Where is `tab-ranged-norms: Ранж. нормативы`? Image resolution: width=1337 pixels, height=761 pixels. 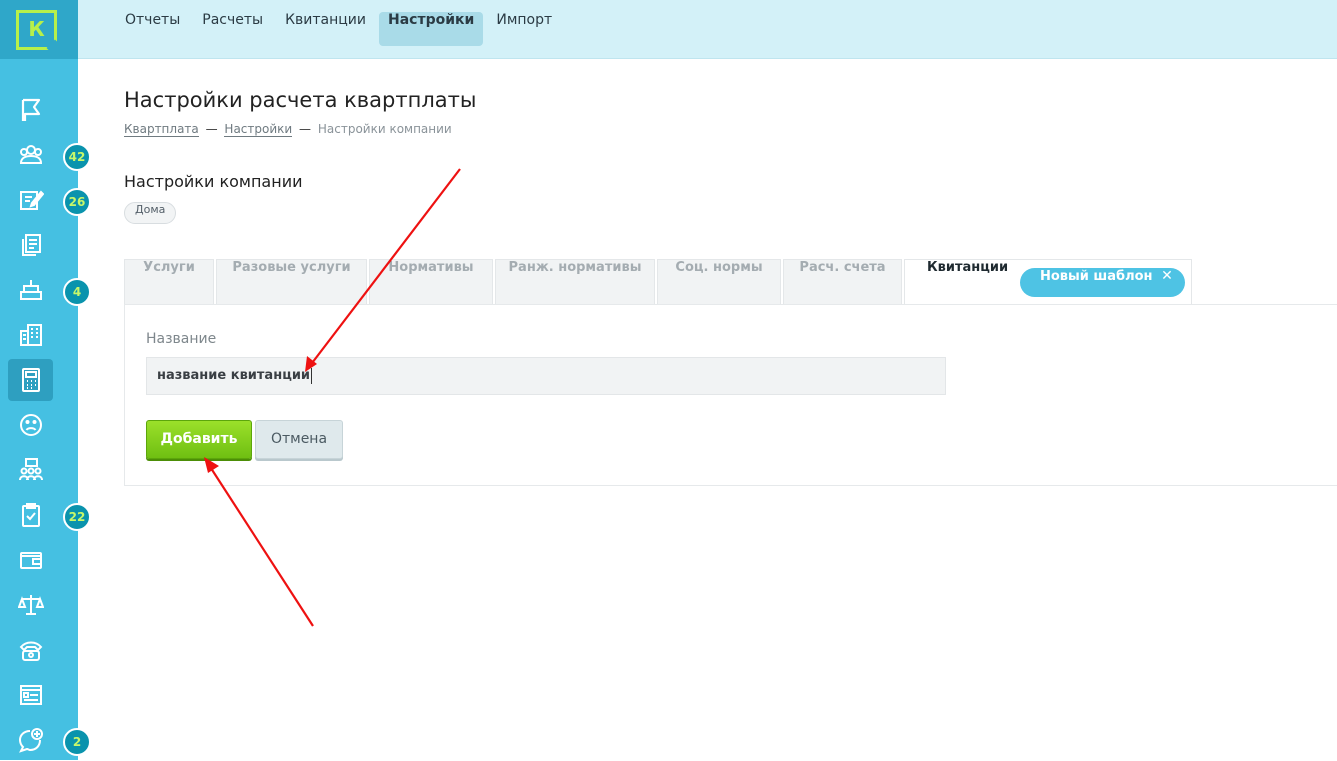
tab-ranged-norms: Ранж. нормативы is located at coordinates (575, 282).